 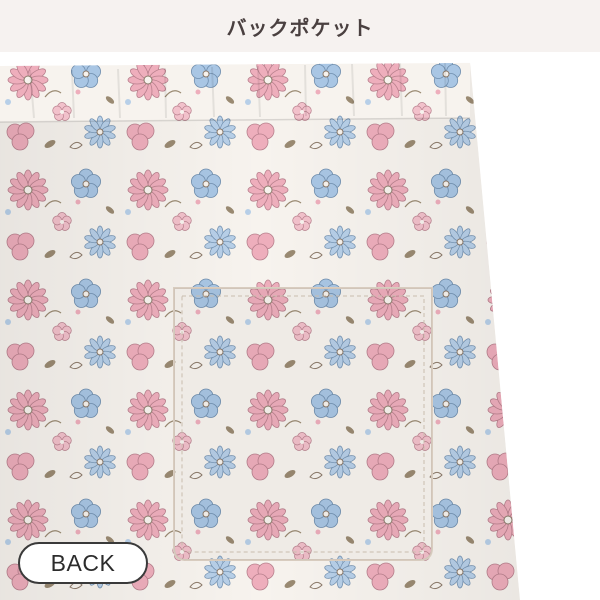 I want to click on header-bar: バックポケット, so click(x=300, y=26).